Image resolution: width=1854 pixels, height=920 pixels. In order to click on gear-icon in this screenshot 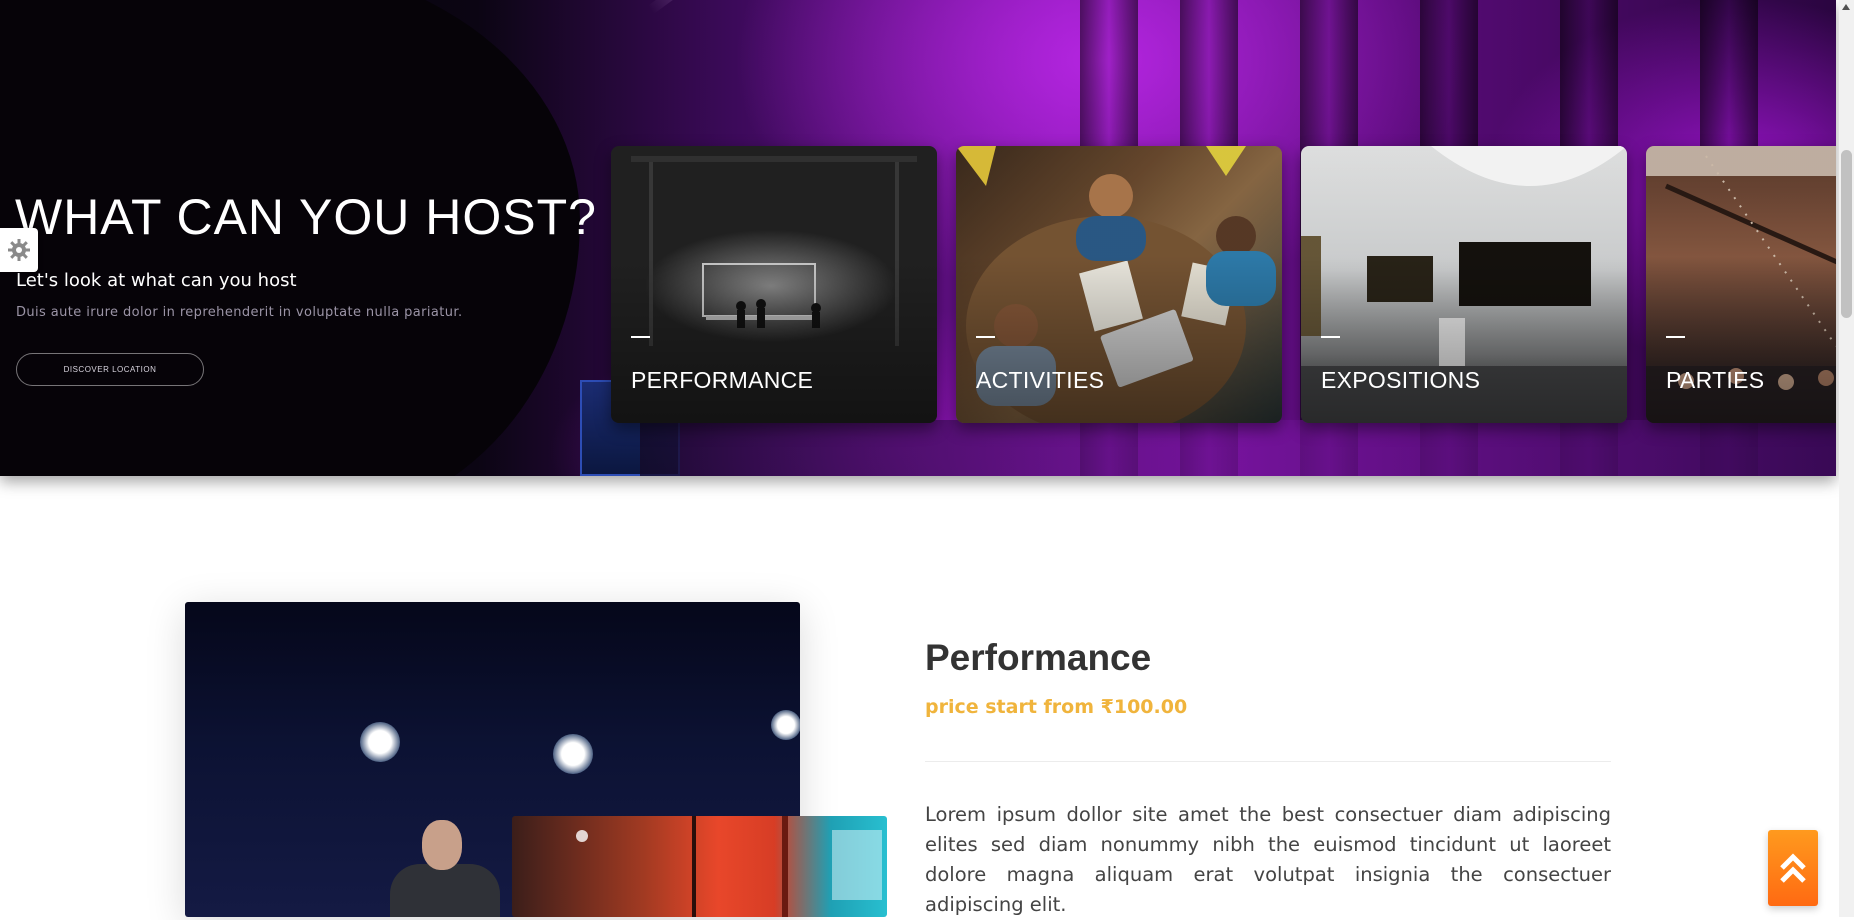, I will do `click(19, 250)`.